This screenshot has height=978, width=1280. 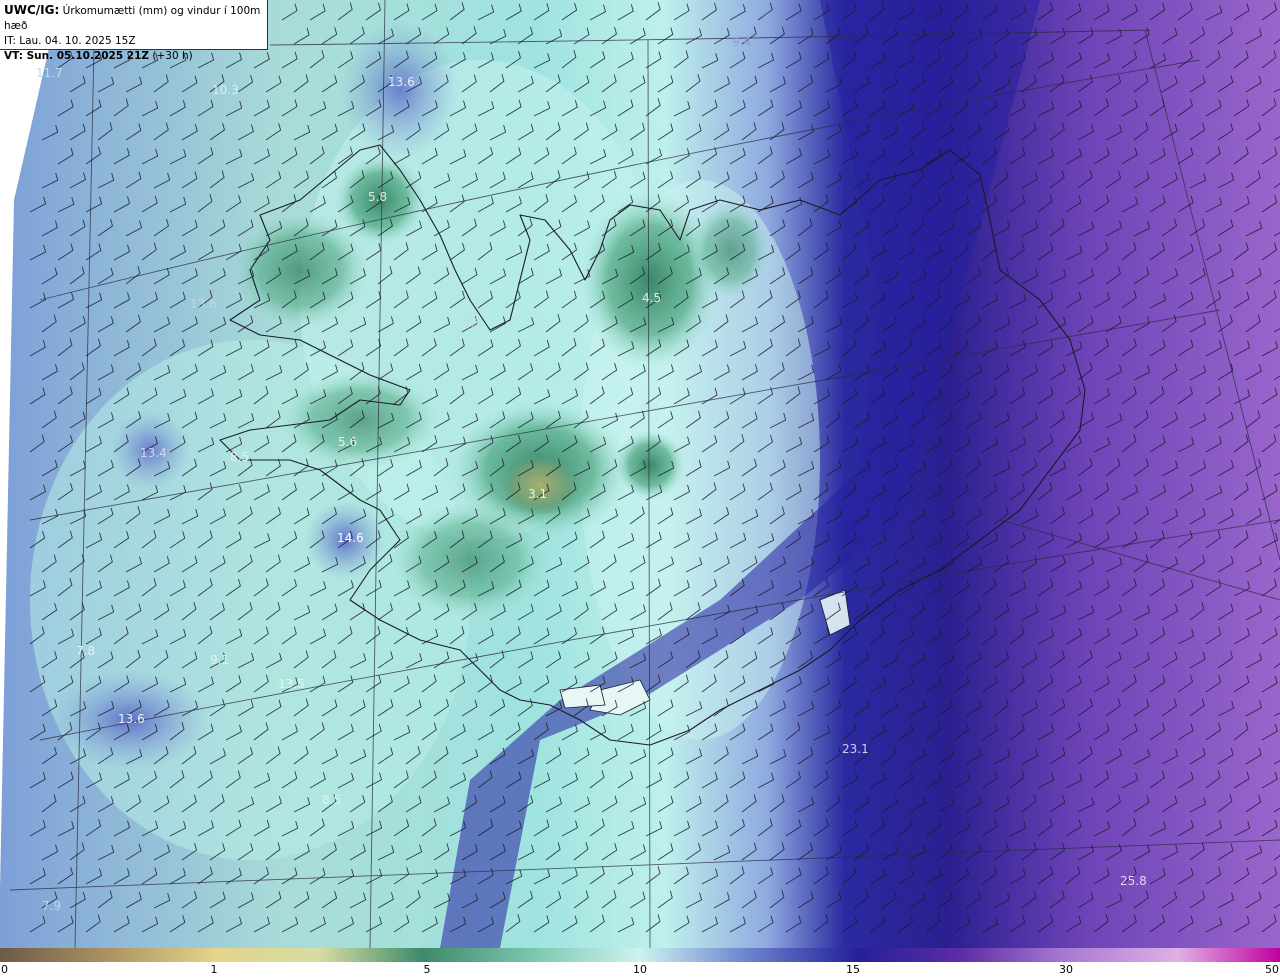 What do you see at coordinates (377, 197) in the screenshot?
I see `value-label: 5.8` at bounding box center [377, 197].